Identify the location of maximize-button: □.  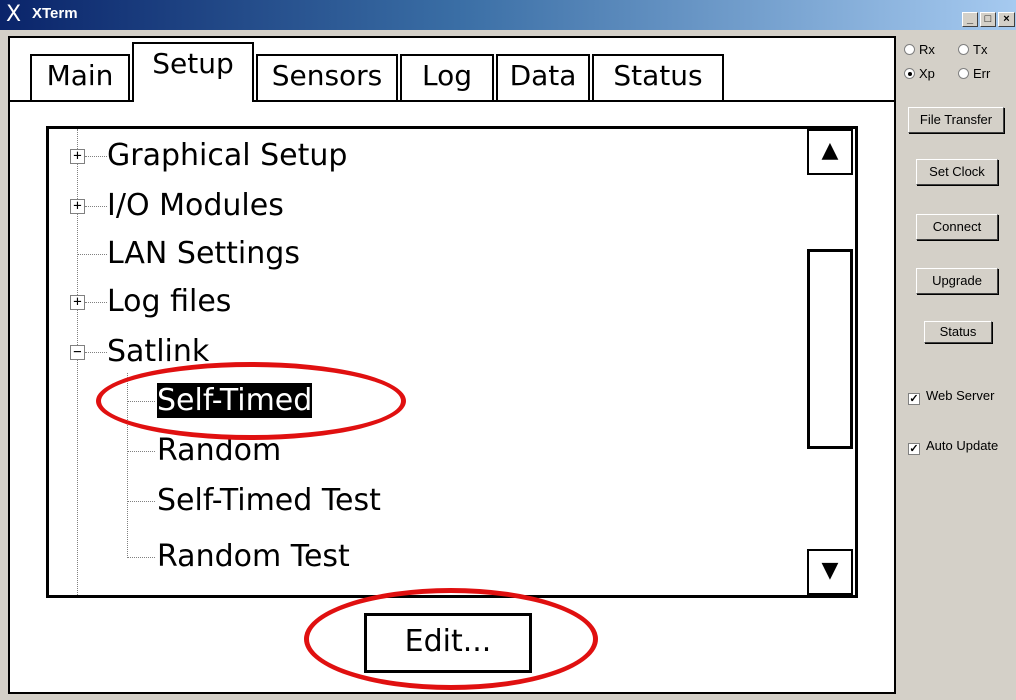
(988, 19).